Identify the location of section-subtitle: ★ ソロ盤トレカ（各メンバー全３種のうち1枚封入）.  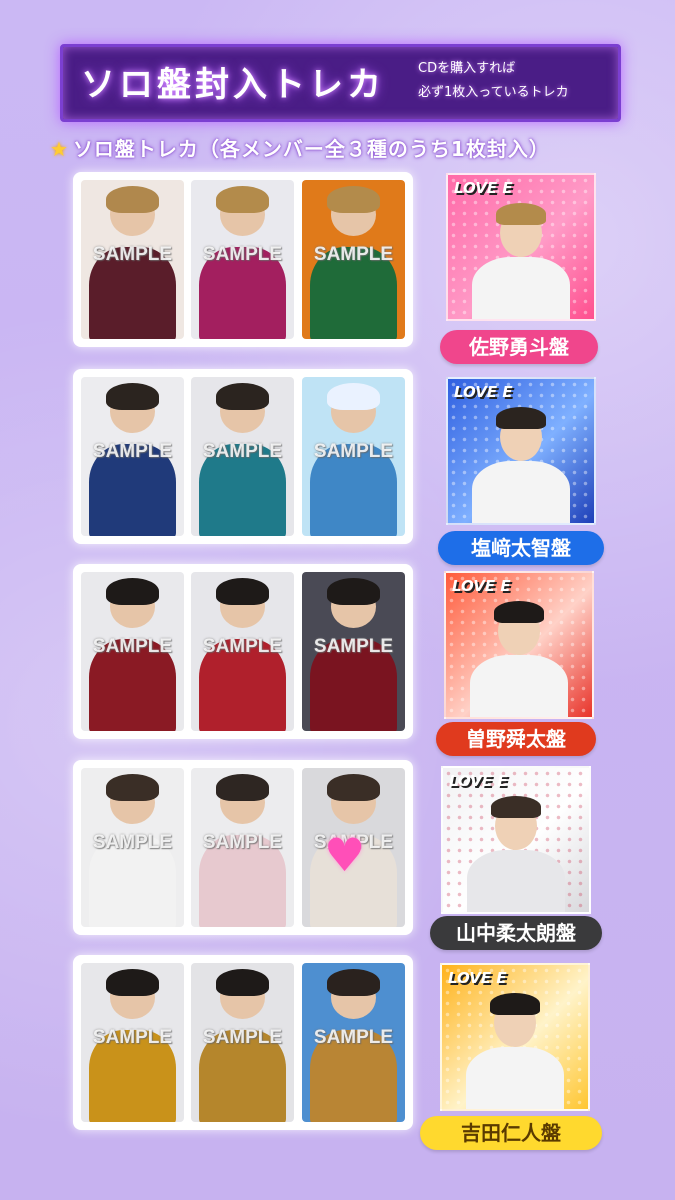
(300, 147).